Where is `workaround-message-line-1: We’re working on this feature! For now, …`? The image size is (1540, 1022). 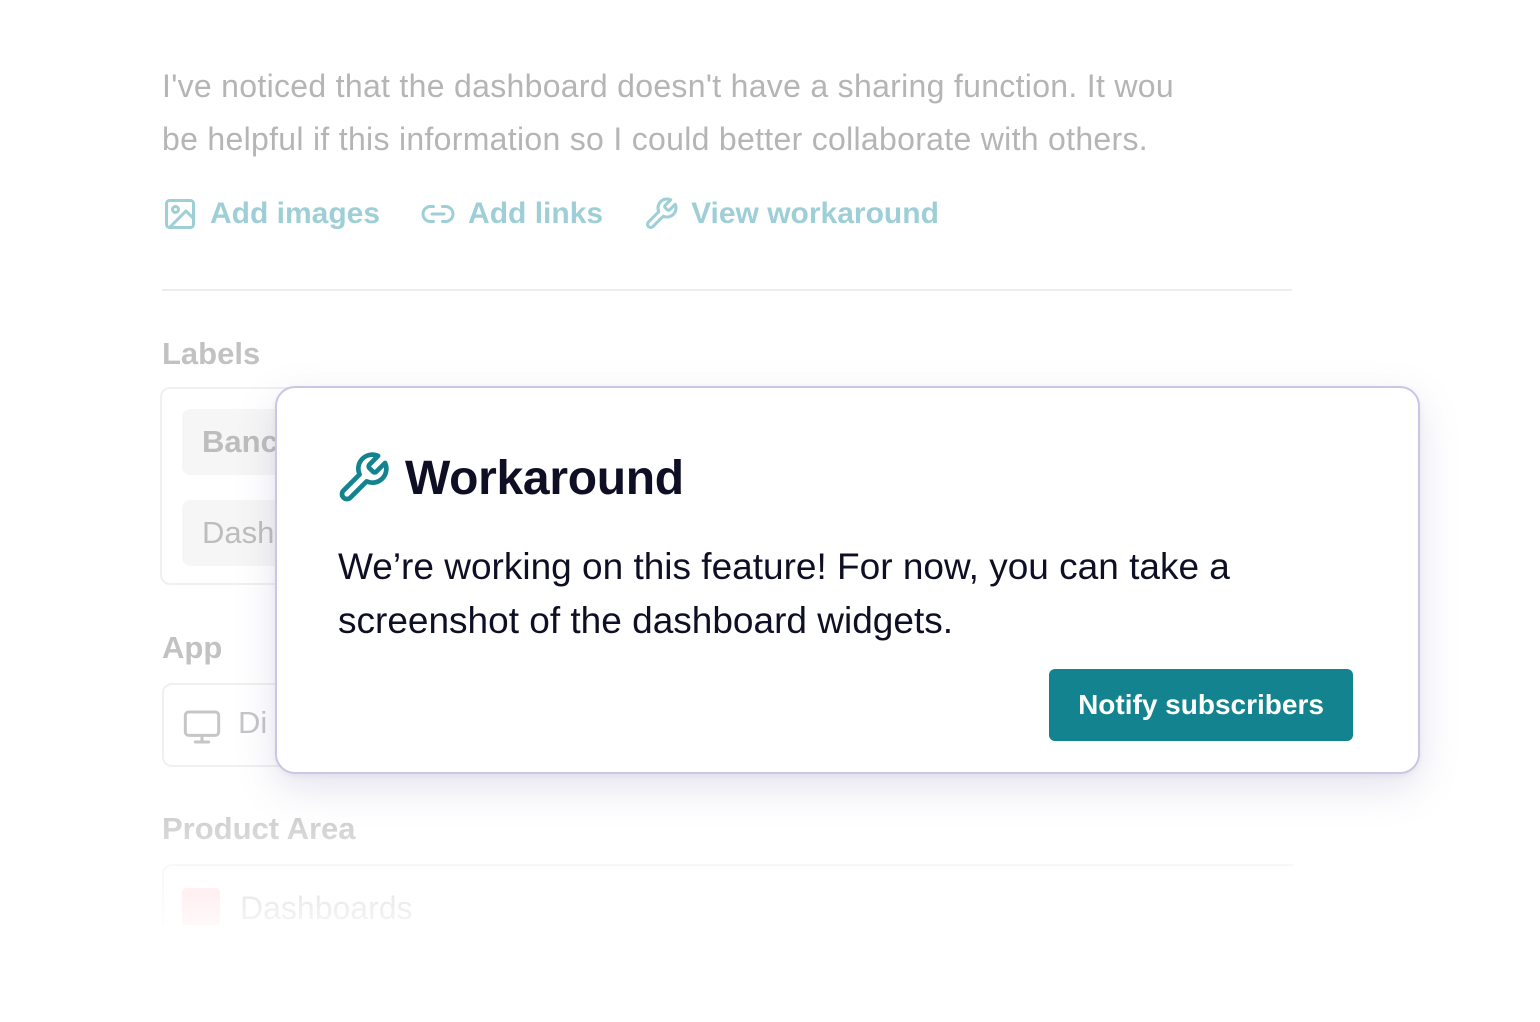
workaround-message-line-1: We’re working on this feature! For now, … is located at coordinates (784, 566).